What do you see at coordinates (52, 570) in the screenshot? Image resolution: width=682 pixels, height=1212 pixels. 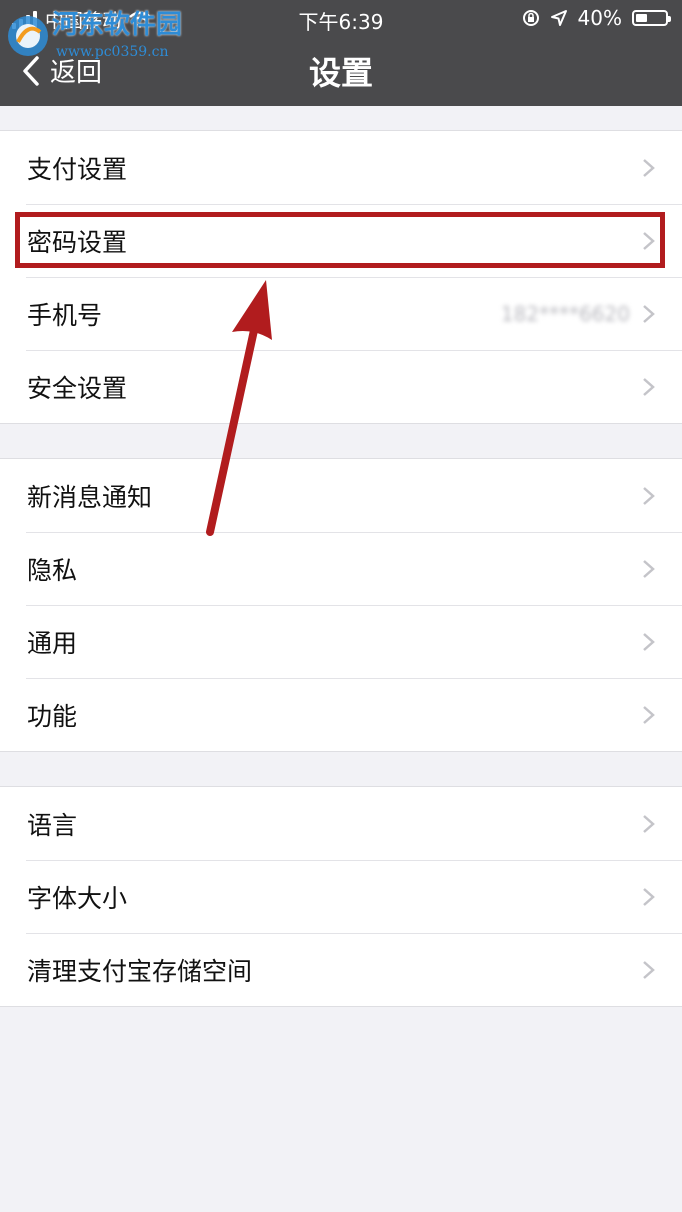 I see `setting-label: 隐私` at bounding box center [52, 570].